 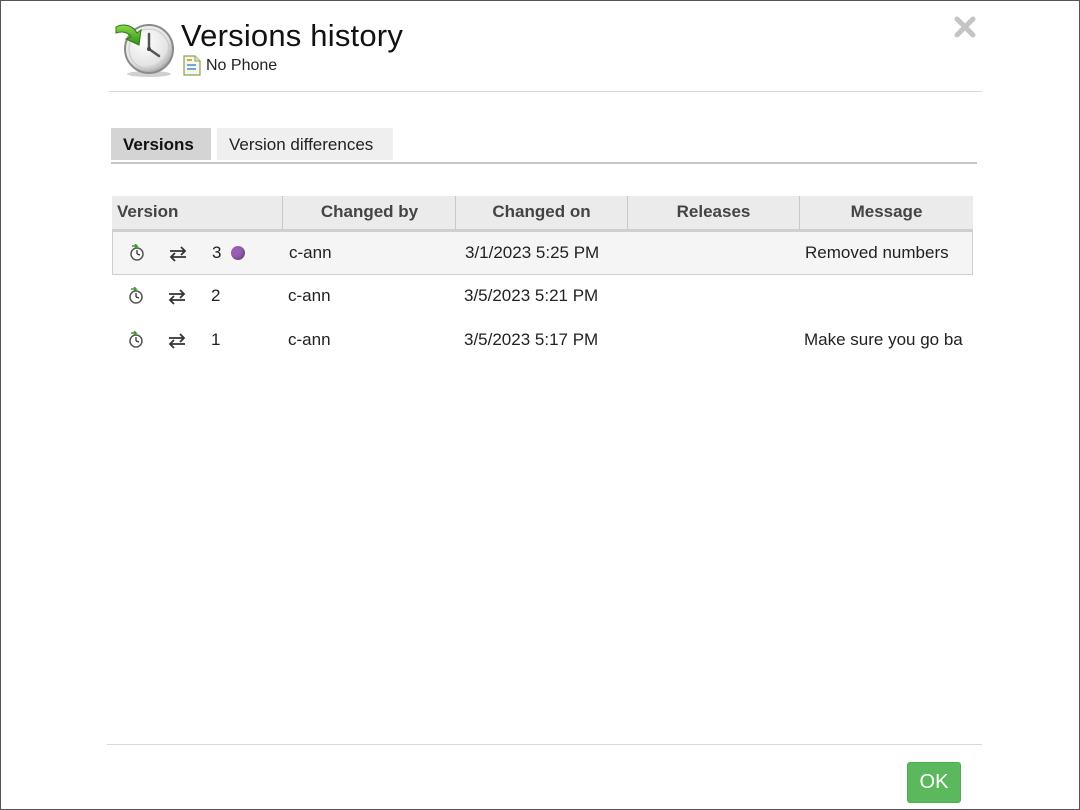 What do you see at coordinates (886, 212) in the screenshot?
I see `column-header-message: Message` at bounding box center [886, 212].